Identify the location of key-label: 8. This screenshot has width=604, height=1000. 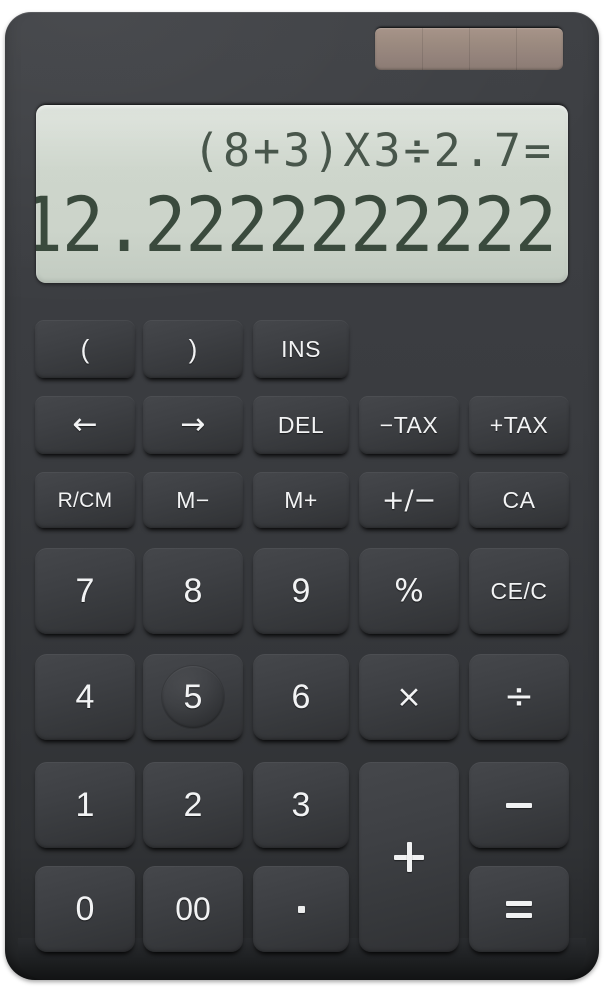
(193, 591).